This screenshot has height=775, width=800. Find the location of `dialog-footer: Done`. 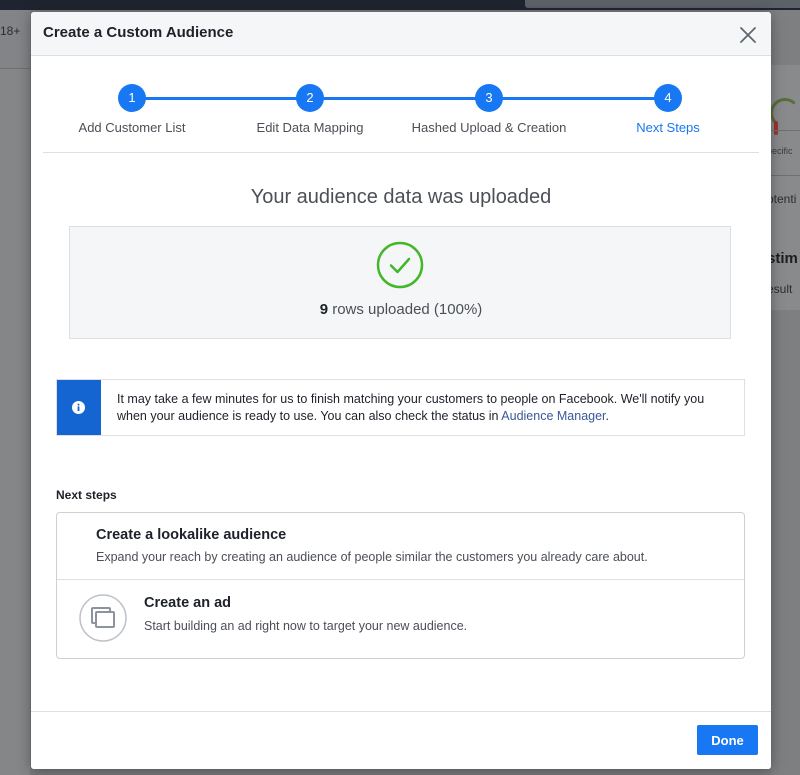

dialog-footer: Done is located at coordinates (401, 740).